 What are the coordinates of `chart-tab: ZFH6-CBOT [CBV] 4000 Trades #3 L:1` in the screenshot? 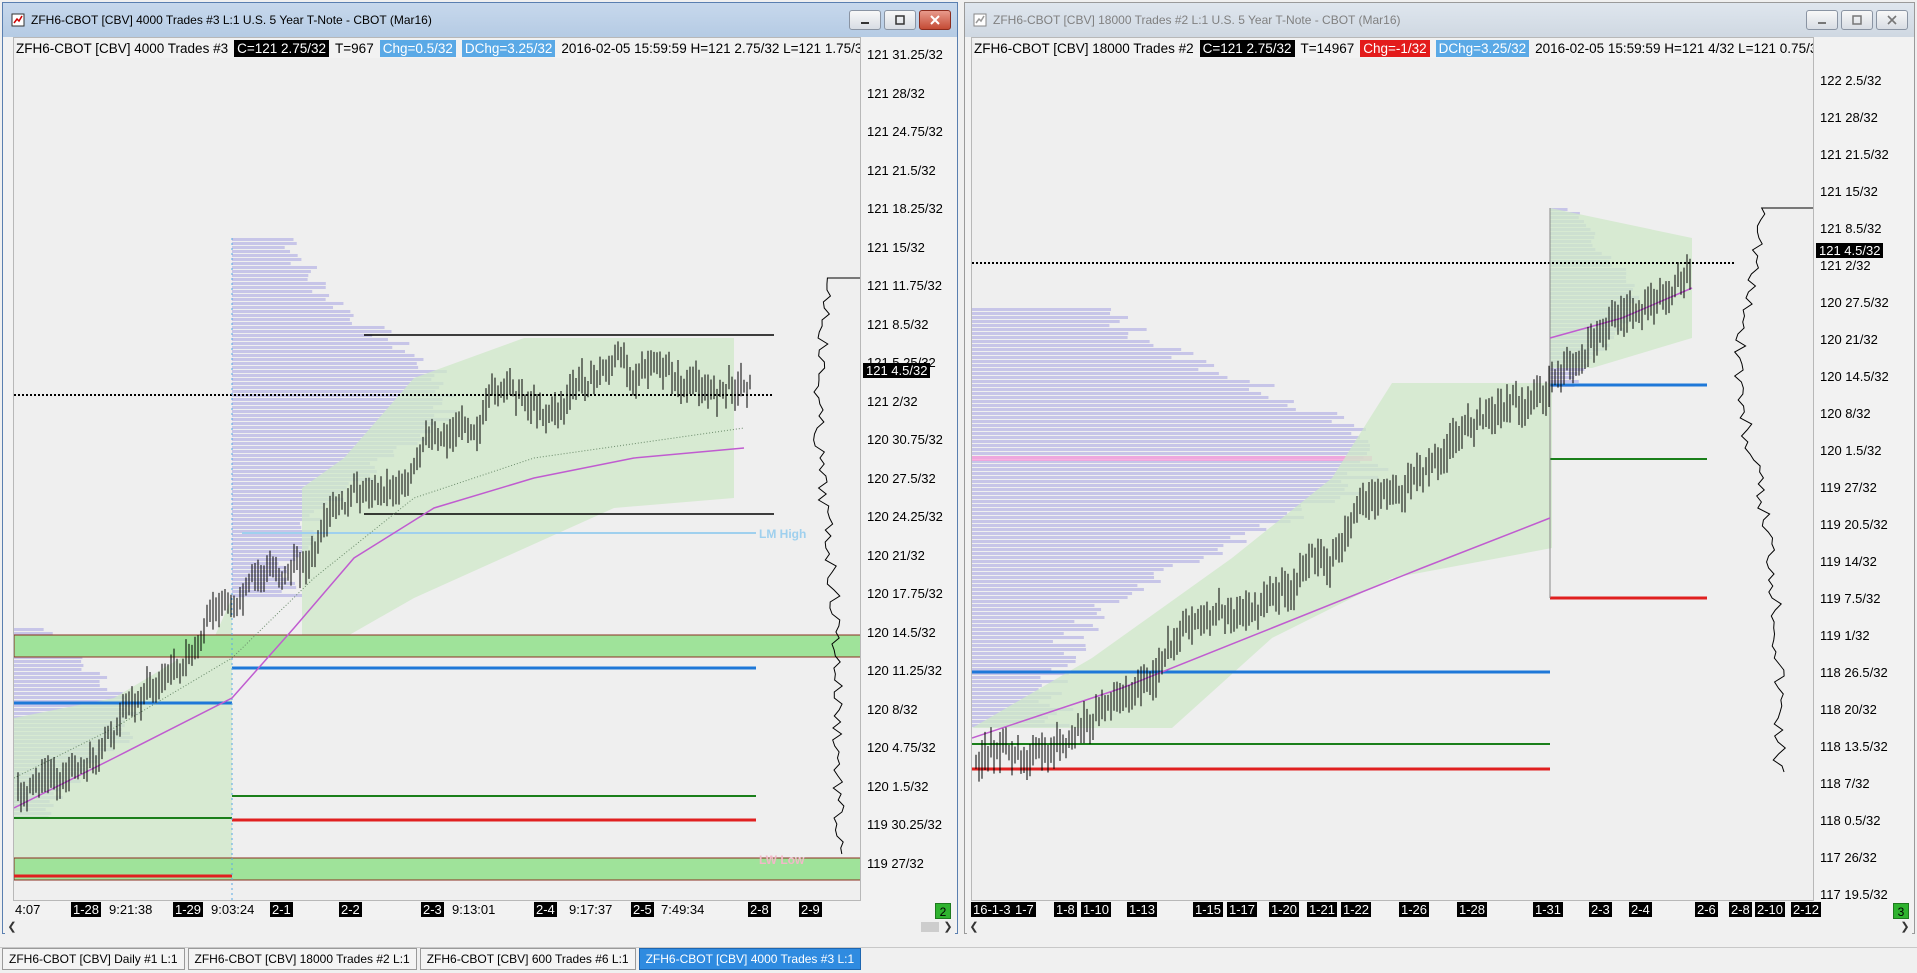 It's located at (750, 959).